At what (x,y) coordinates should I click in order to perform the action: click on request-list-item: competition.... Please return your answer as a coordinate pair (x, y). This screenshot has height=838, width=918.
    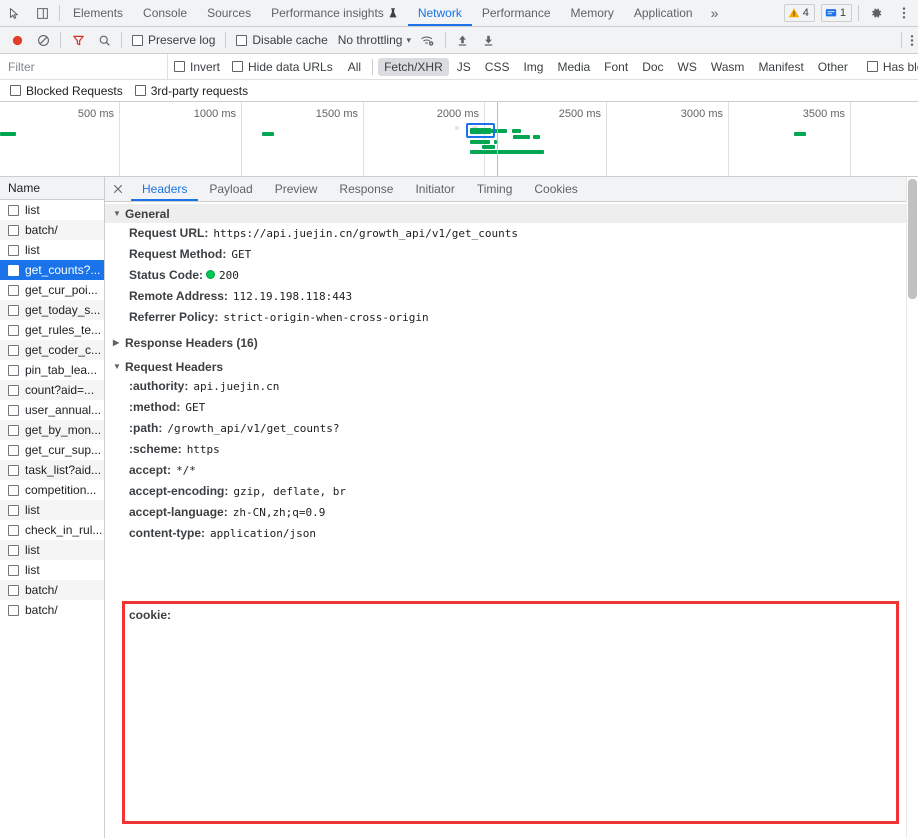
    Looking at the image, I should click on (52, 490).